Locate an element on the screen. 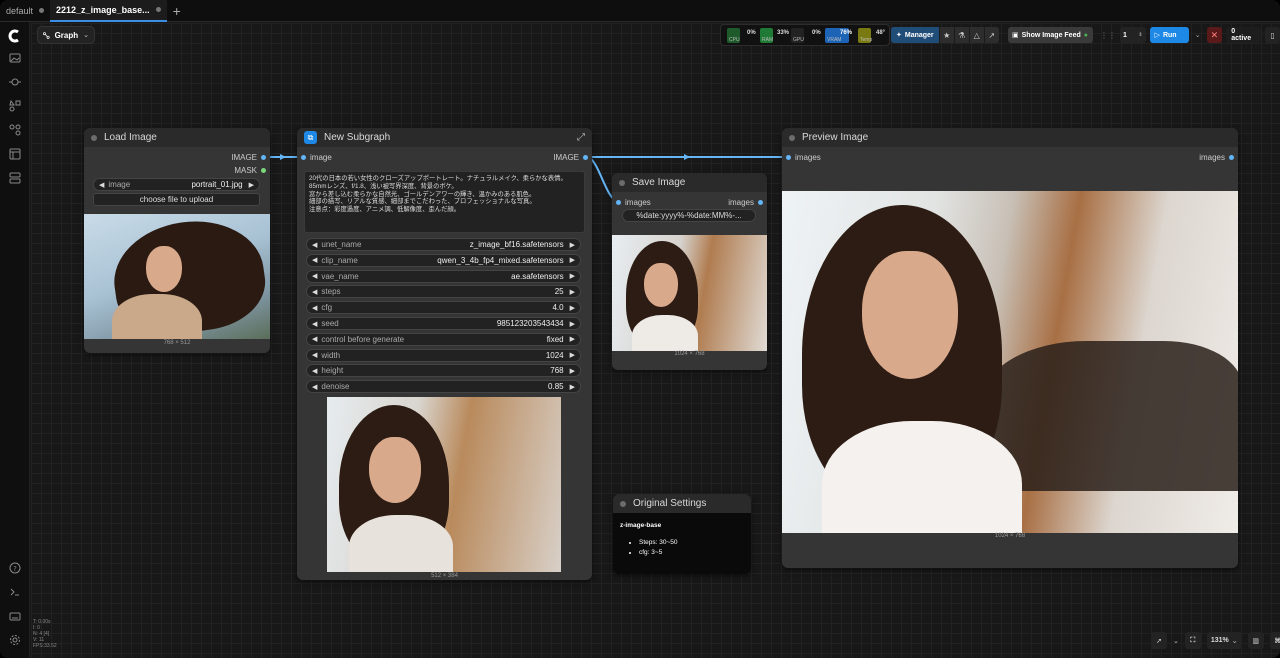  zoom-dropdown: 131% ⌄ is located at coordinates (1224, 640).